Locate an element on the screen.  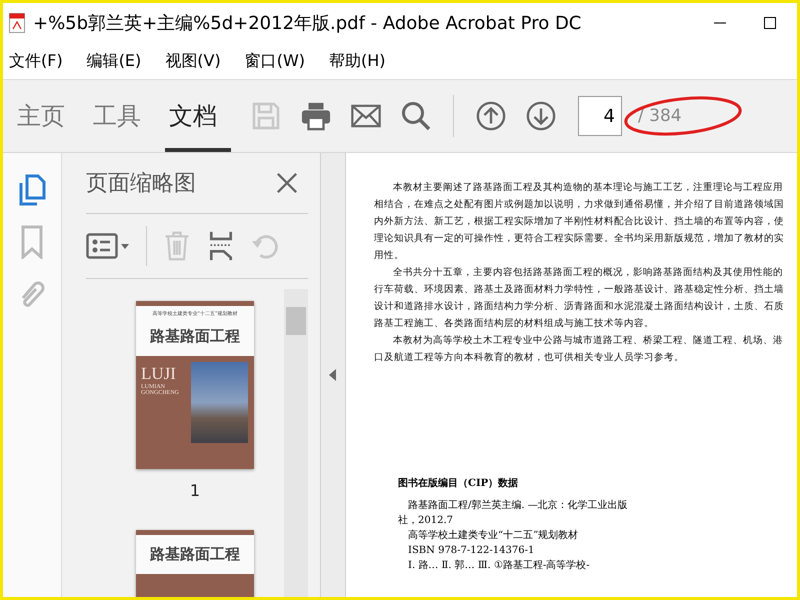
cover-latin-text: LUJI is located at coordinates (159, 374).